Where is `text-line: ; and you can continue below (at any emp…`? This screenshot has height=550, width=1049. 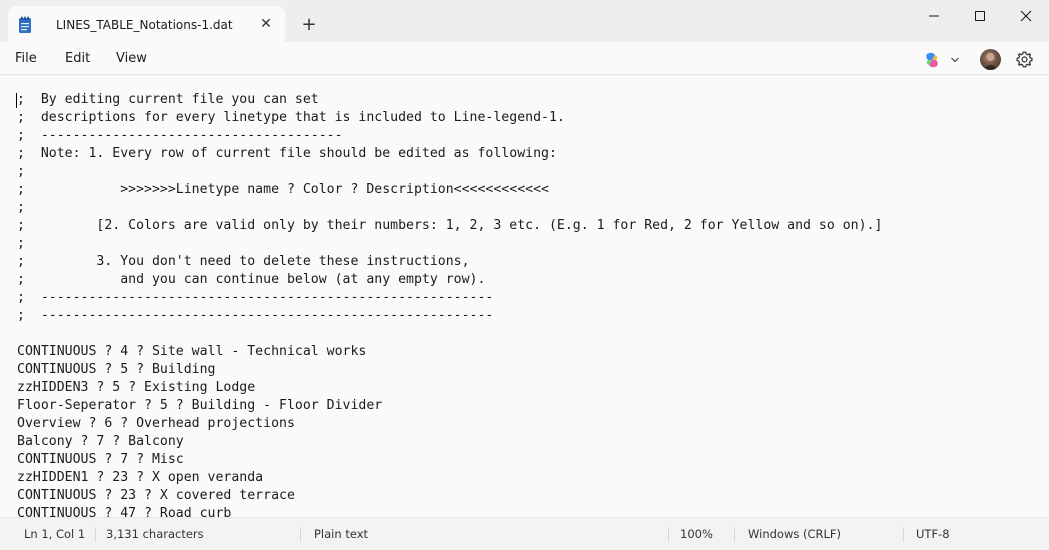
text-line: ; and you can continue below (at any emp… is located at coordinates (251, 279).